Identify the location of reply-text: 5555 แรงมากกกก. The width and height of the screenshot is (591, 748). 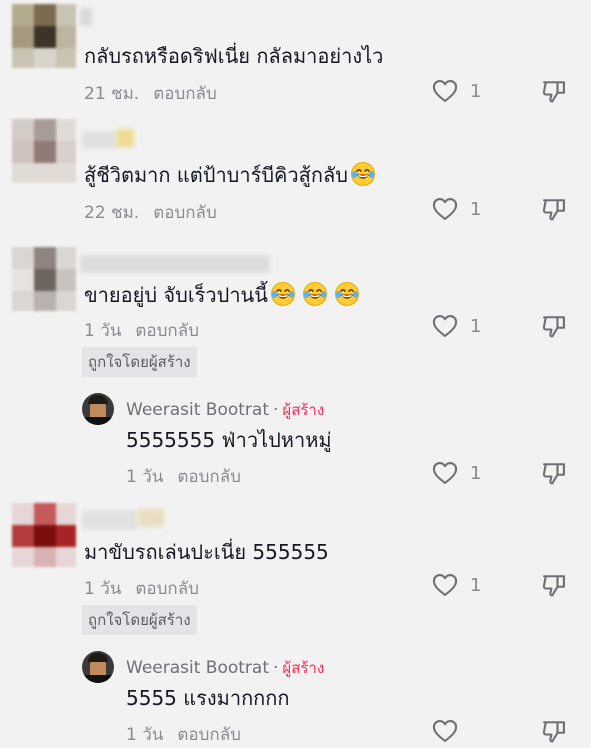
(208, 698).